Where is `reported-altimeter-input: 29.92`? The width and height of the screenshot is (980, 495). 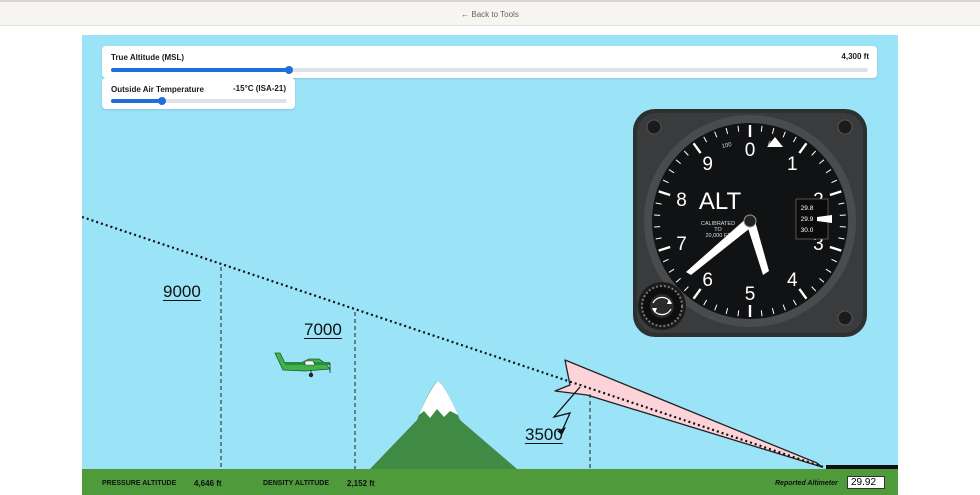 reported-altimeter-input: 29.92 is located at coordinates (866, 482).